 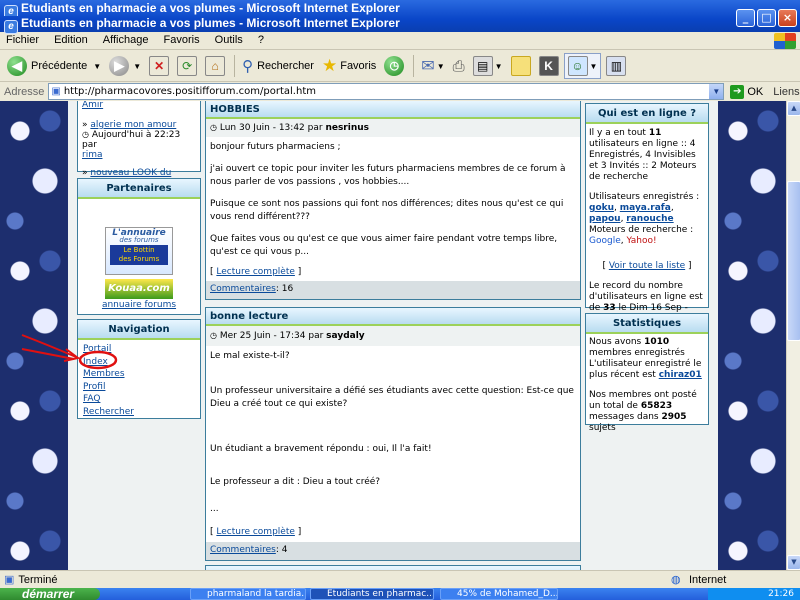 I want to click on scroll-thumb, so click(x=793, y=261).